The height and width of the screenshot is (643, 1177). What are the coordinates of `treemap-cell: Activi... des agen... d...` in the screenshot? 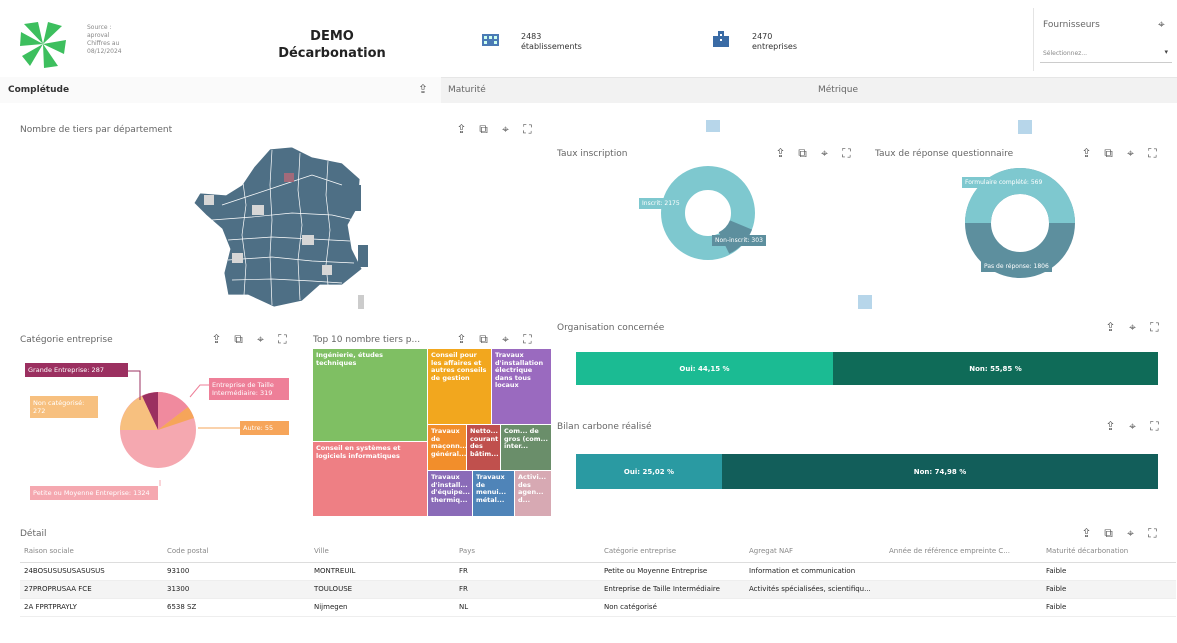 It's located at (533, 493).